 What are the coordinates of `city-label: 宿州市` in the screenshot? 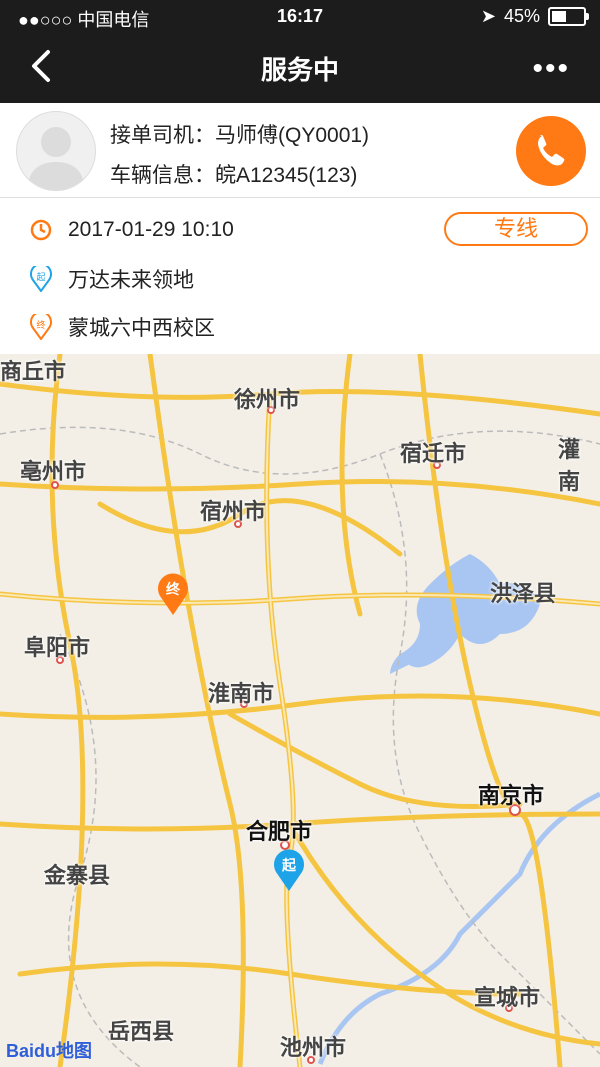 It's located at (233, 511).